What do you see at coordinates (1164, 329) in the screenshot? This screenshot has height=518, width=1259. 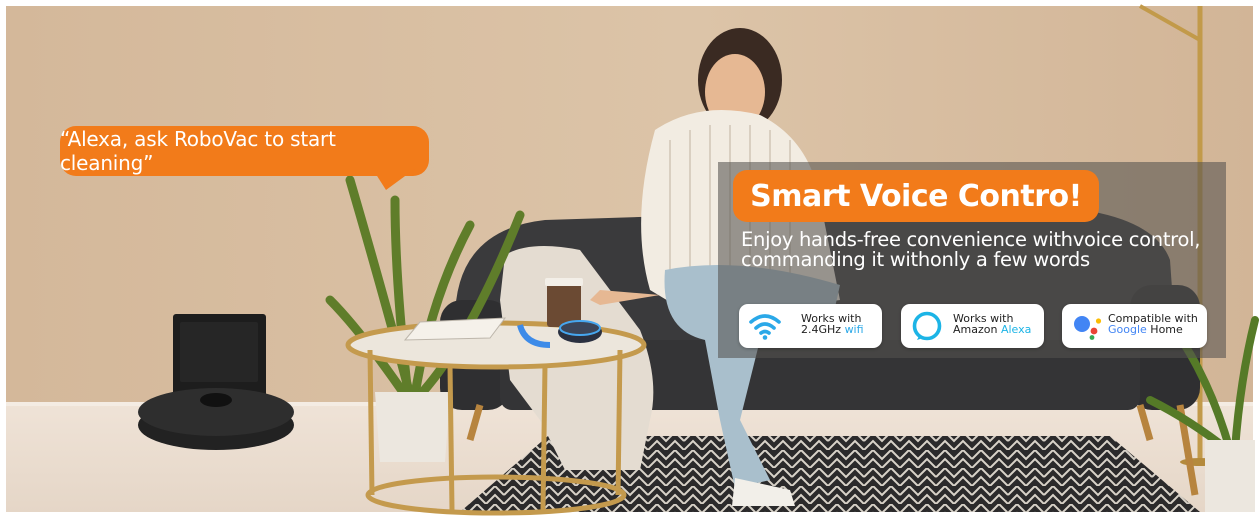 I see `badge-google-line2: Home` at bounding box center [1164, 329].